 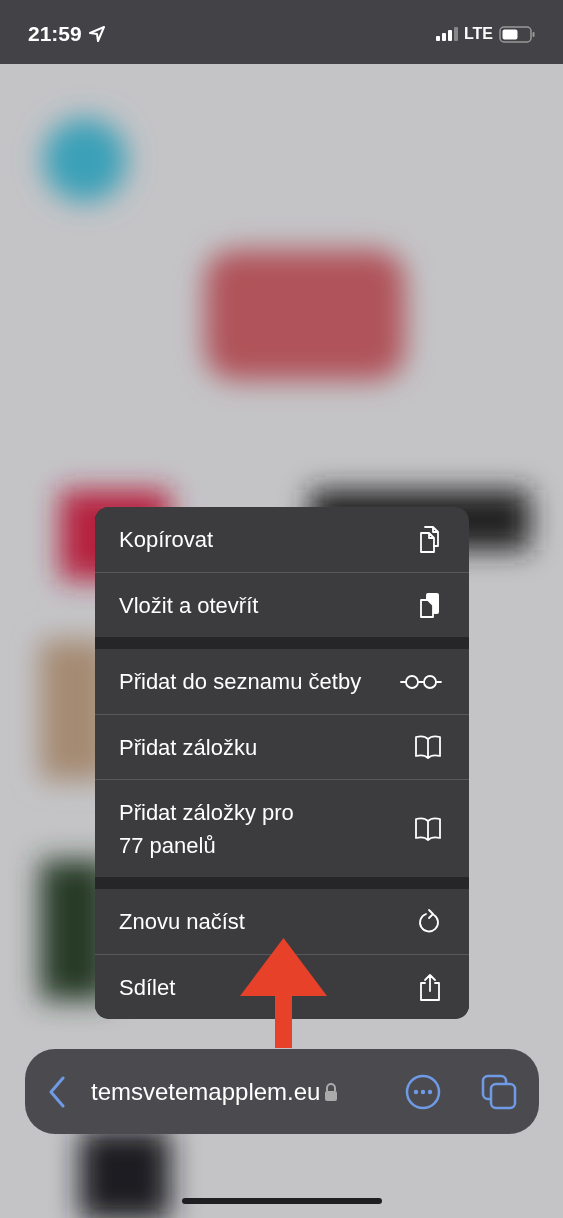 What do you see at coordinates (57, 1091) in the screenshot?
I see `back-chevron-icon` at bounding box center [57, 1091].